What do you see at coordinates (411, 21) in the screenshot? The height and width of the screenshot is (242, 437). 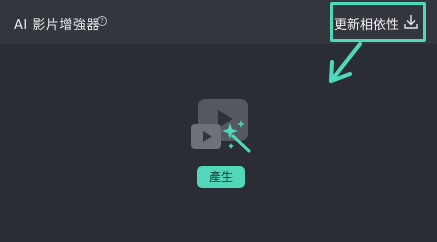 I see `download-icon` at bounding box center [411, 21].